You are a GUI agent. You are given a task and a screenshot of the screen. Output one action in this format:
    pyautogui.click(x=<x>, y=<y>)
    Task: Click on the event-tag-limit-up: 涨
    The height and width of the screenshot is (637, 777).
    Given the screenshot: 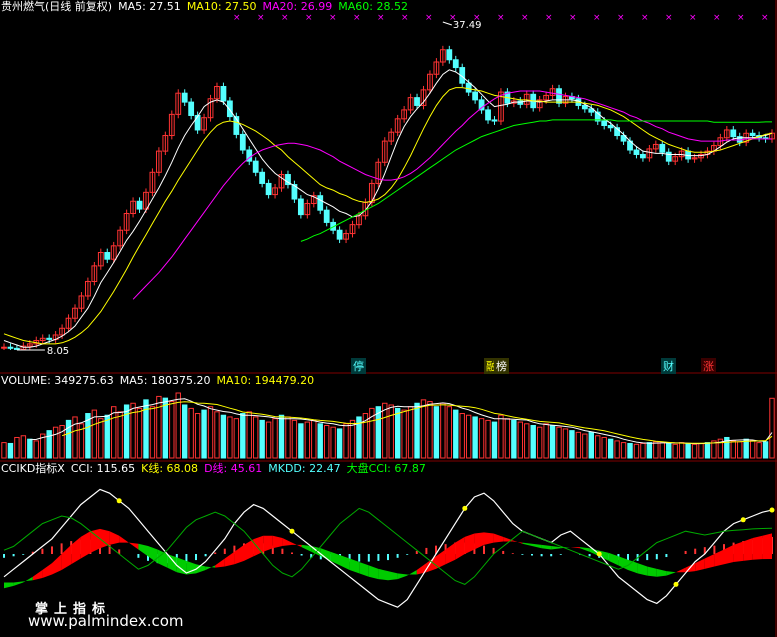 What is the action you would take?
    pyautogui.click(x=708, y=366)
    